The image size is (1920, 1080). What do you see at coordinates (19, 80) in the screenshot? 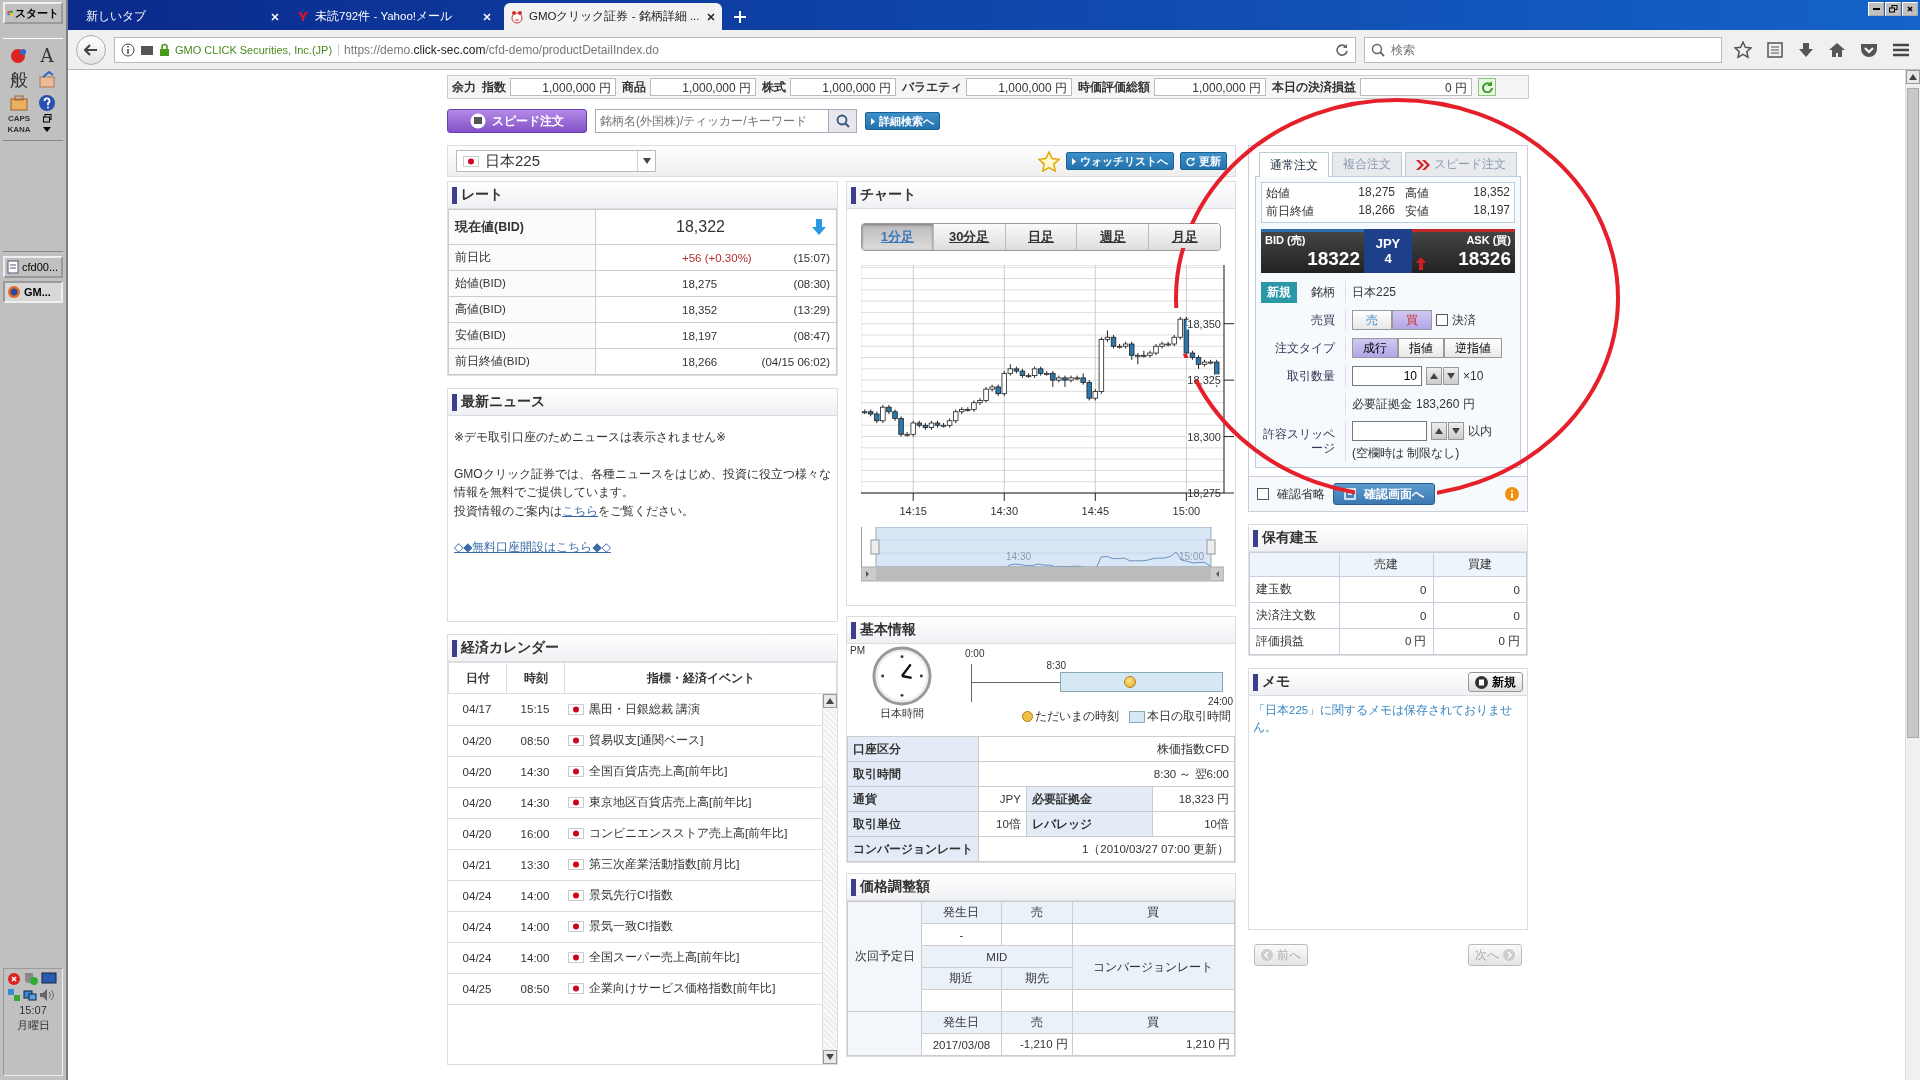
I see `ime-kanji-mode: 般` at bounding box center [19, 80].